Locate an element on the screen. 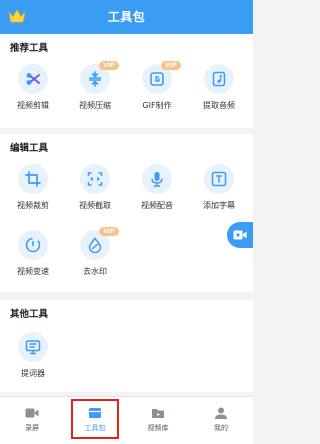 The width and height of the screenshot is (320, 444). tool-label: 添加字幕 is located at coordinates (219, 205).